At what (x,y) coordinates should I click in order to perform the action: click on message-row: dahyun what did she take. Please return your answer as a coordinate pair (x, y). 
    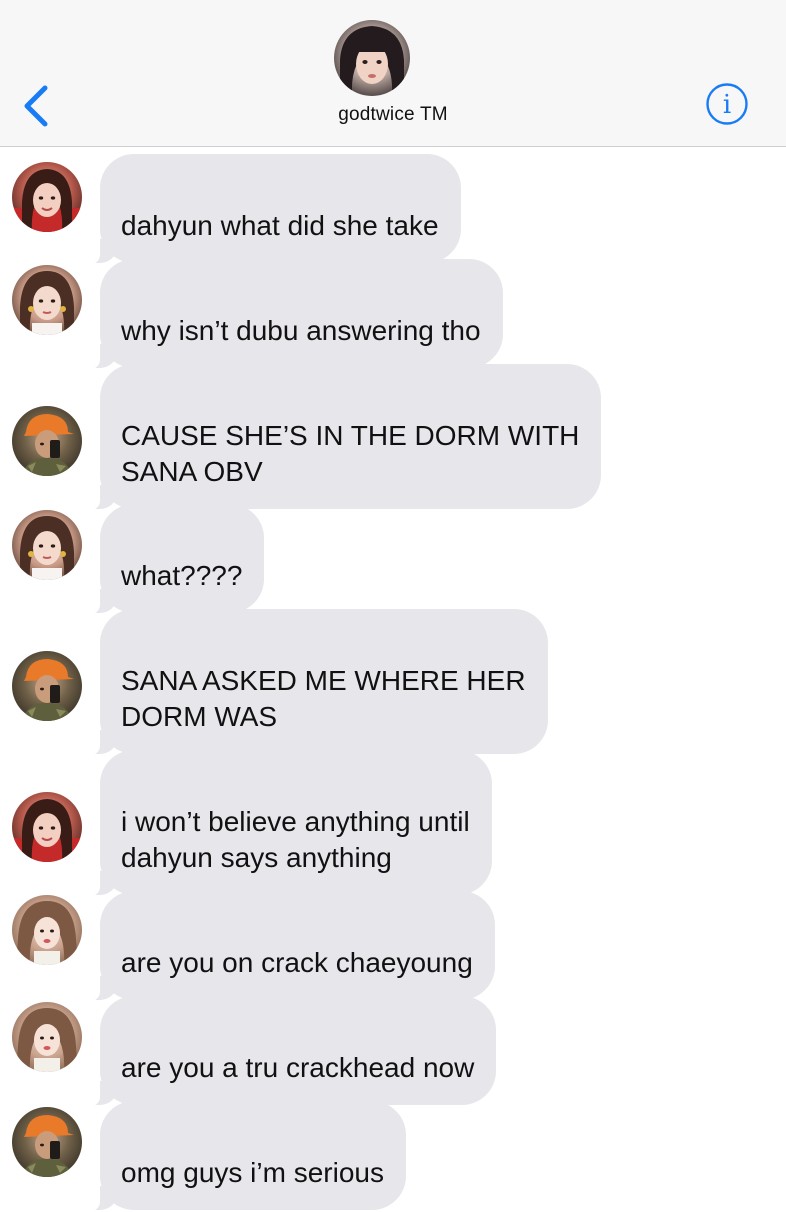
    Looking at the image, I should click on (393, 209).